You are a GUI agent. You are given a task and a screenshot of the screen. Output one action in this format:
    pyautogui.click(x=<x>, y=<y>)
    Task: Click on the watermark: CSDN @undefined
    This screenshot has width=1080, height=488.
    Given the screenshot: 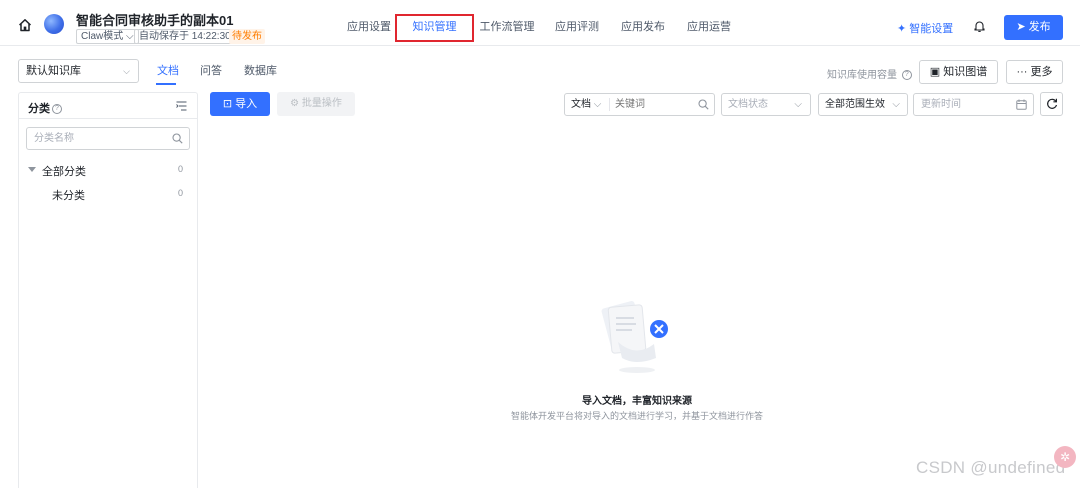 What is the action you would take?
    pyautogui.click(x=991, y=467)
    